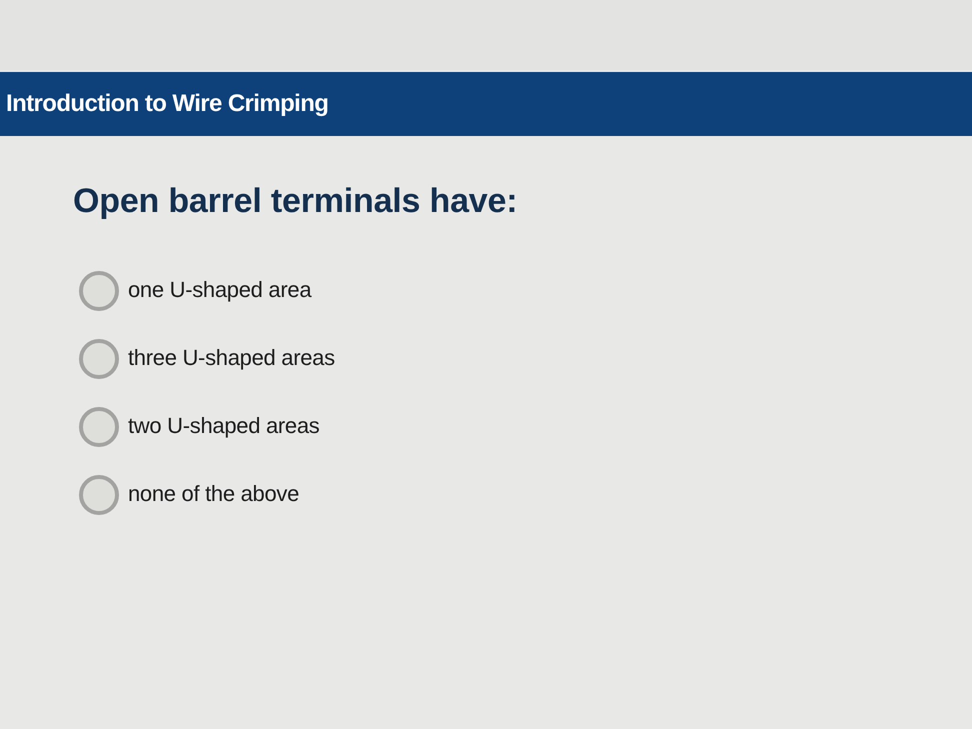 The height and width of the screenshot is (729, 972). Describe the element at coordinates (214, 494) in the screenshot. I see `option-label: none of the above` at that location.